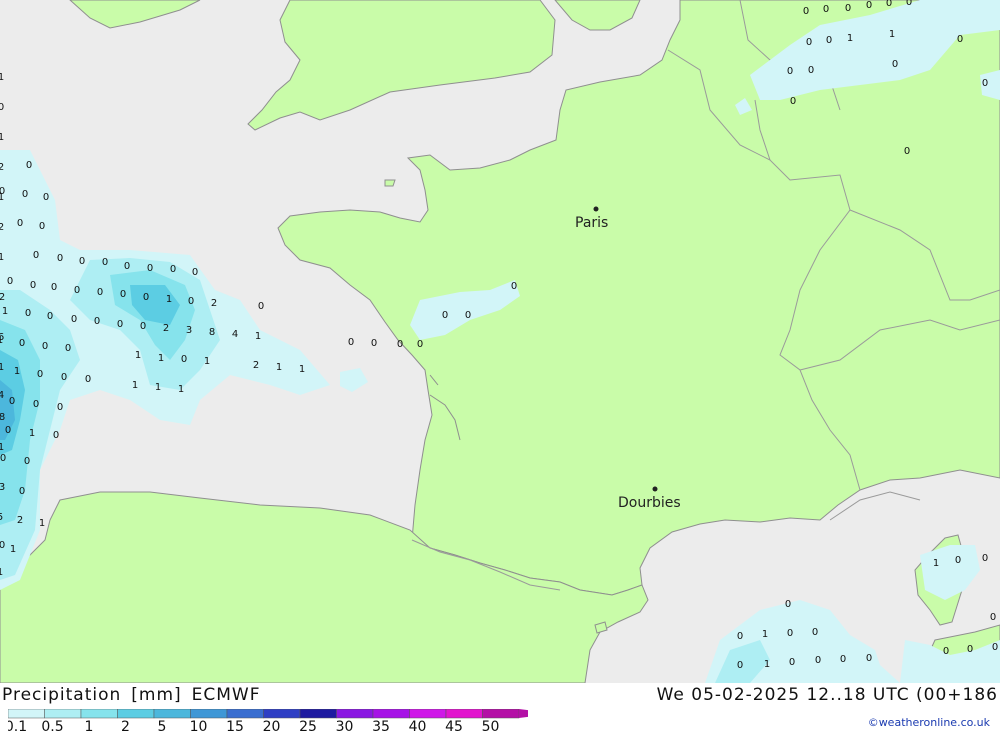  What do you see at coordinates (929, 722) in the screenshot?
I see `credit-link: ©weatheronline.co.uk` at bounding box center [929, 722].